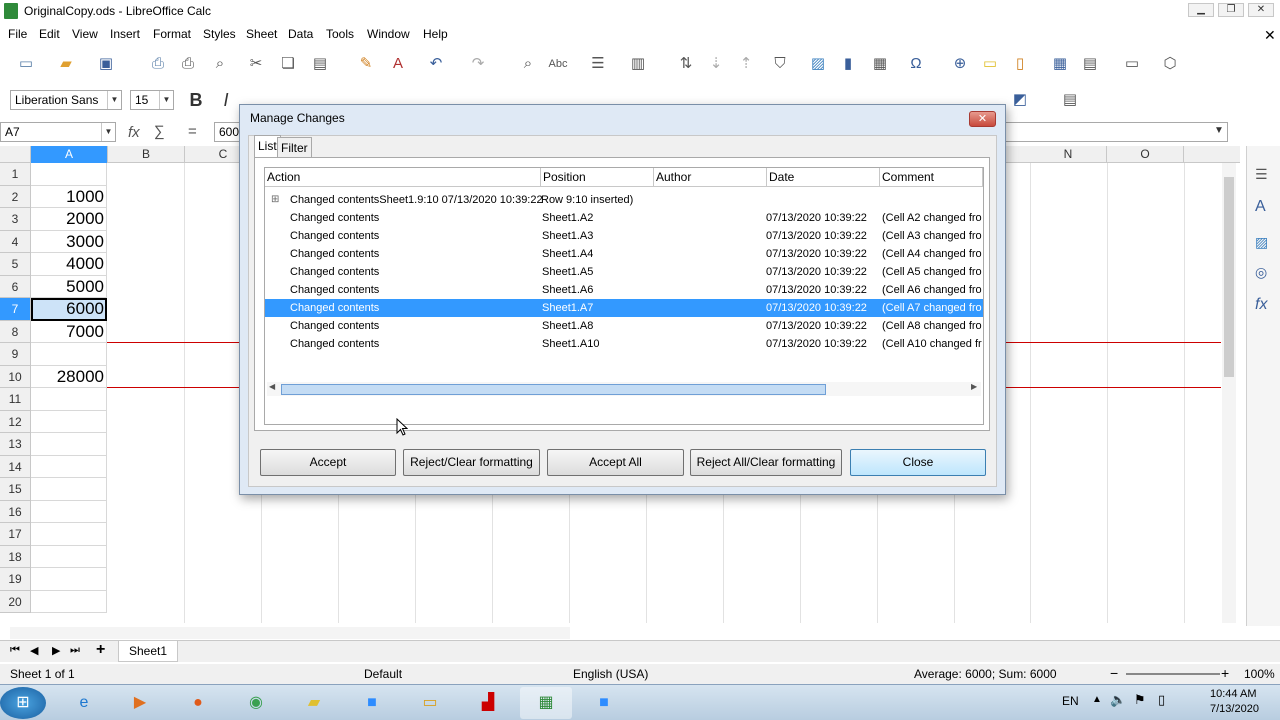 This screenshot has width=1280, height=720. Describe the element at coordinates (638, 64) in the screenshot. I see `column-icon: ▥` at that location.